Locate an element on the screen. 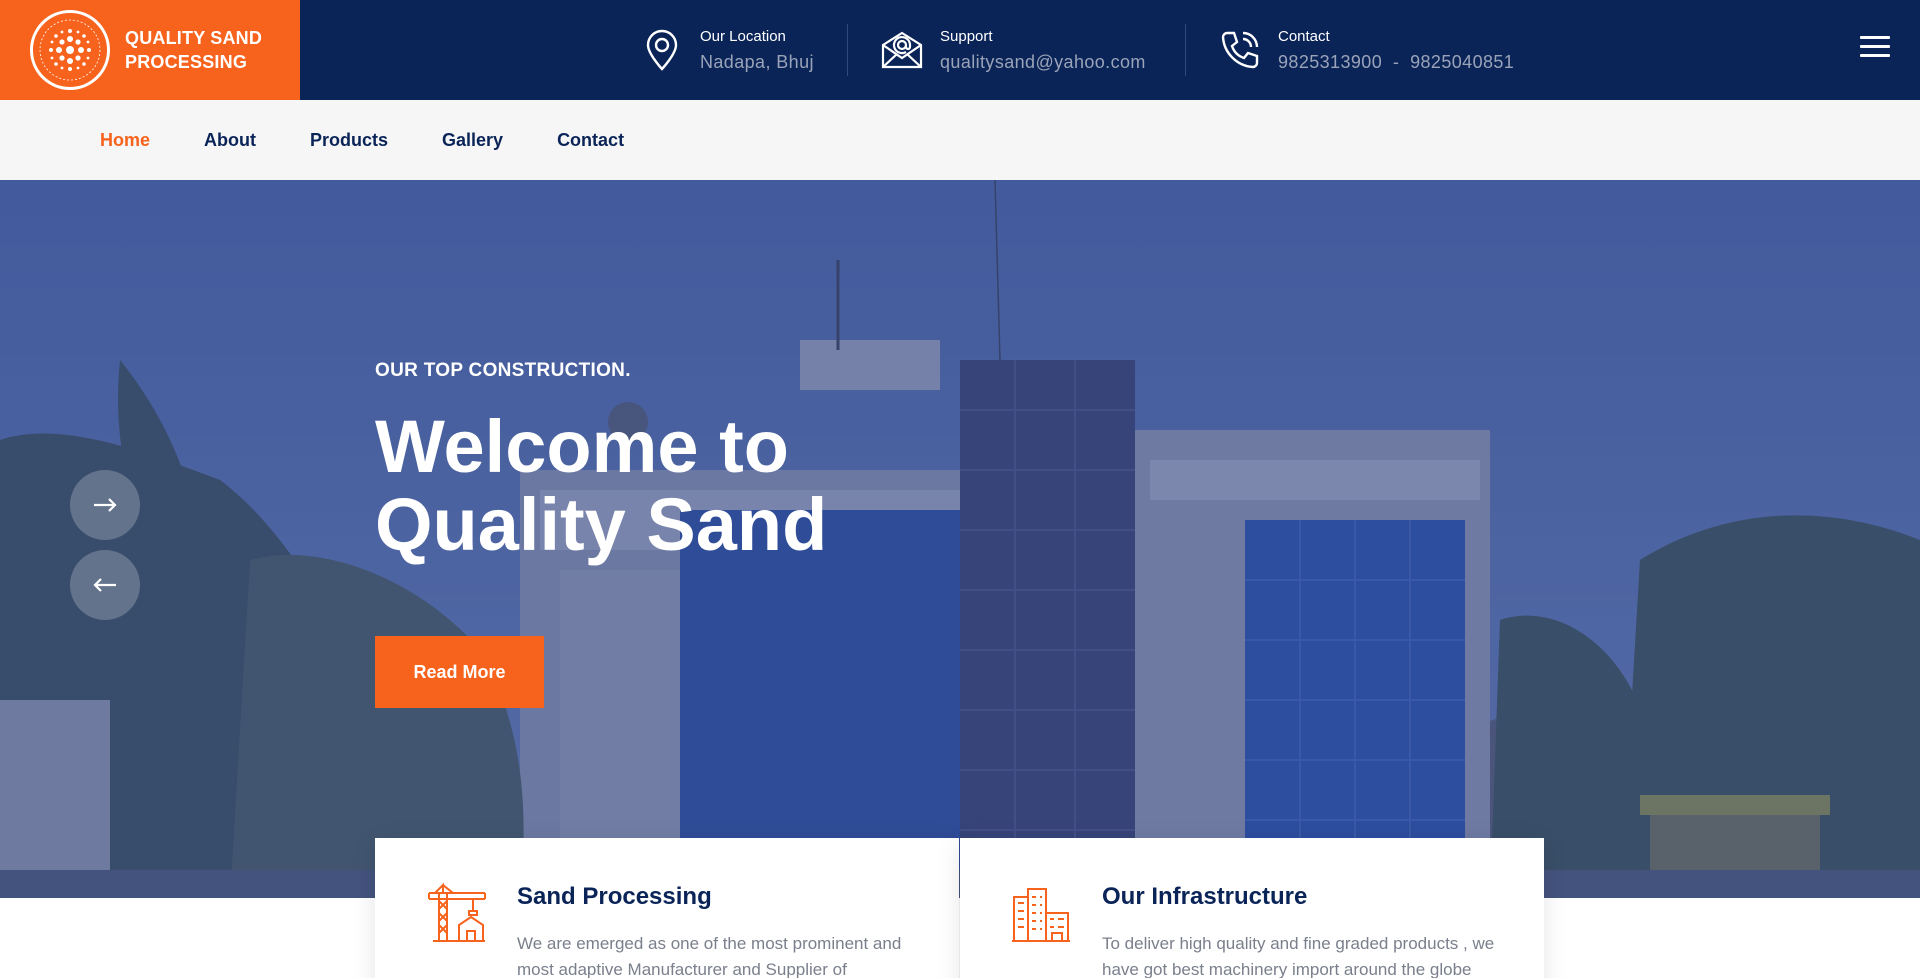 Image resolution: width=1920 pixels, height=978 pixels. factory-icon is located at coordinates (1041, 914).